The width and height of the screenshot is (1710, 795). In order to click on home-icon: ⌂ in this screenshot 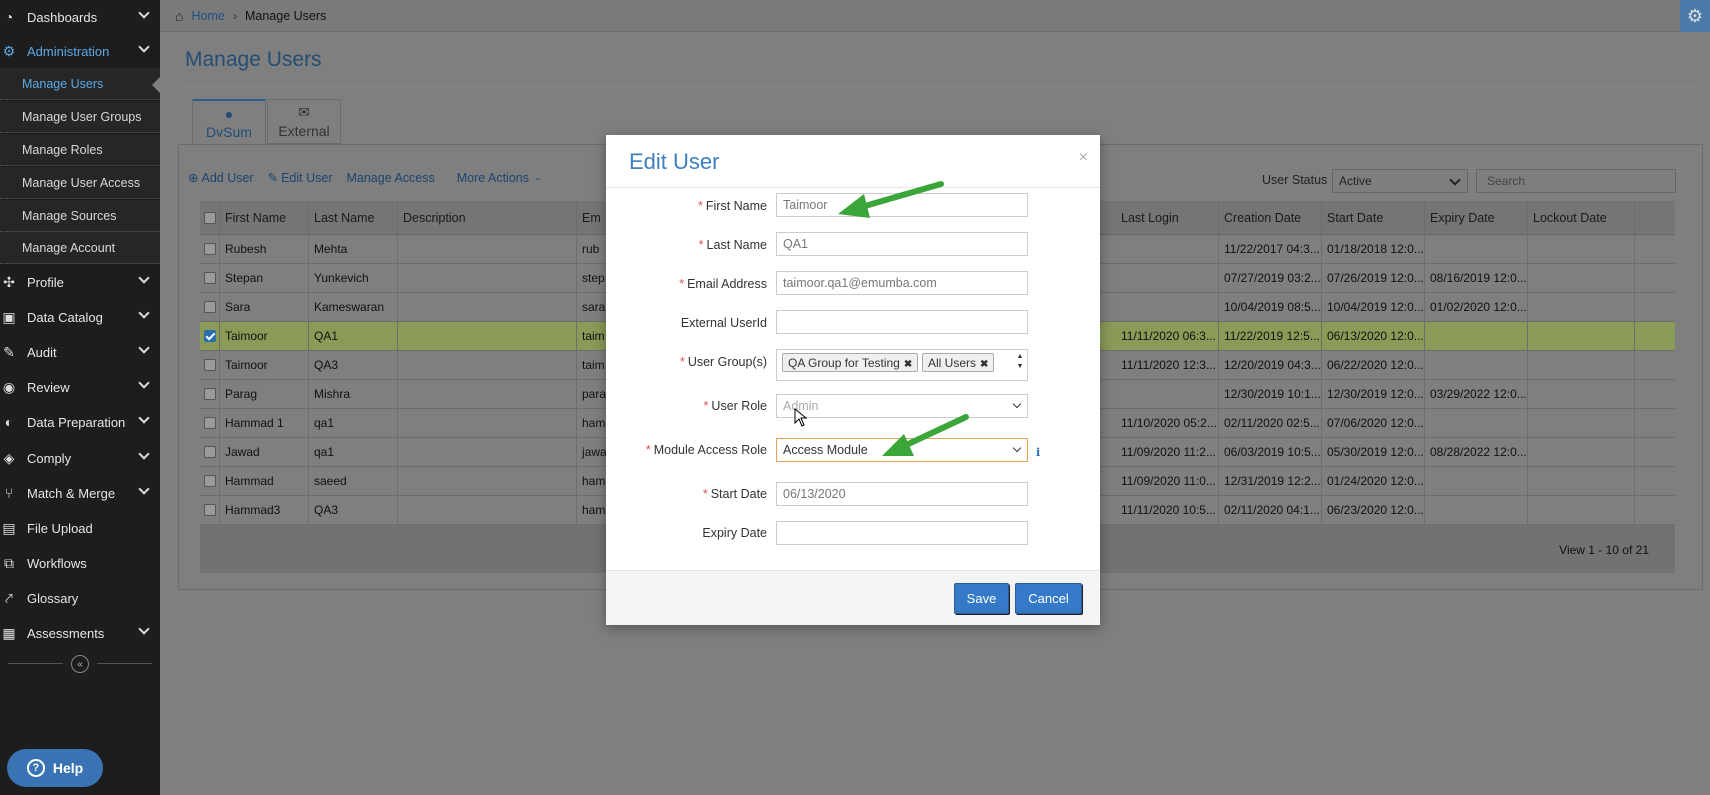, I will do `click(179, 16)`.